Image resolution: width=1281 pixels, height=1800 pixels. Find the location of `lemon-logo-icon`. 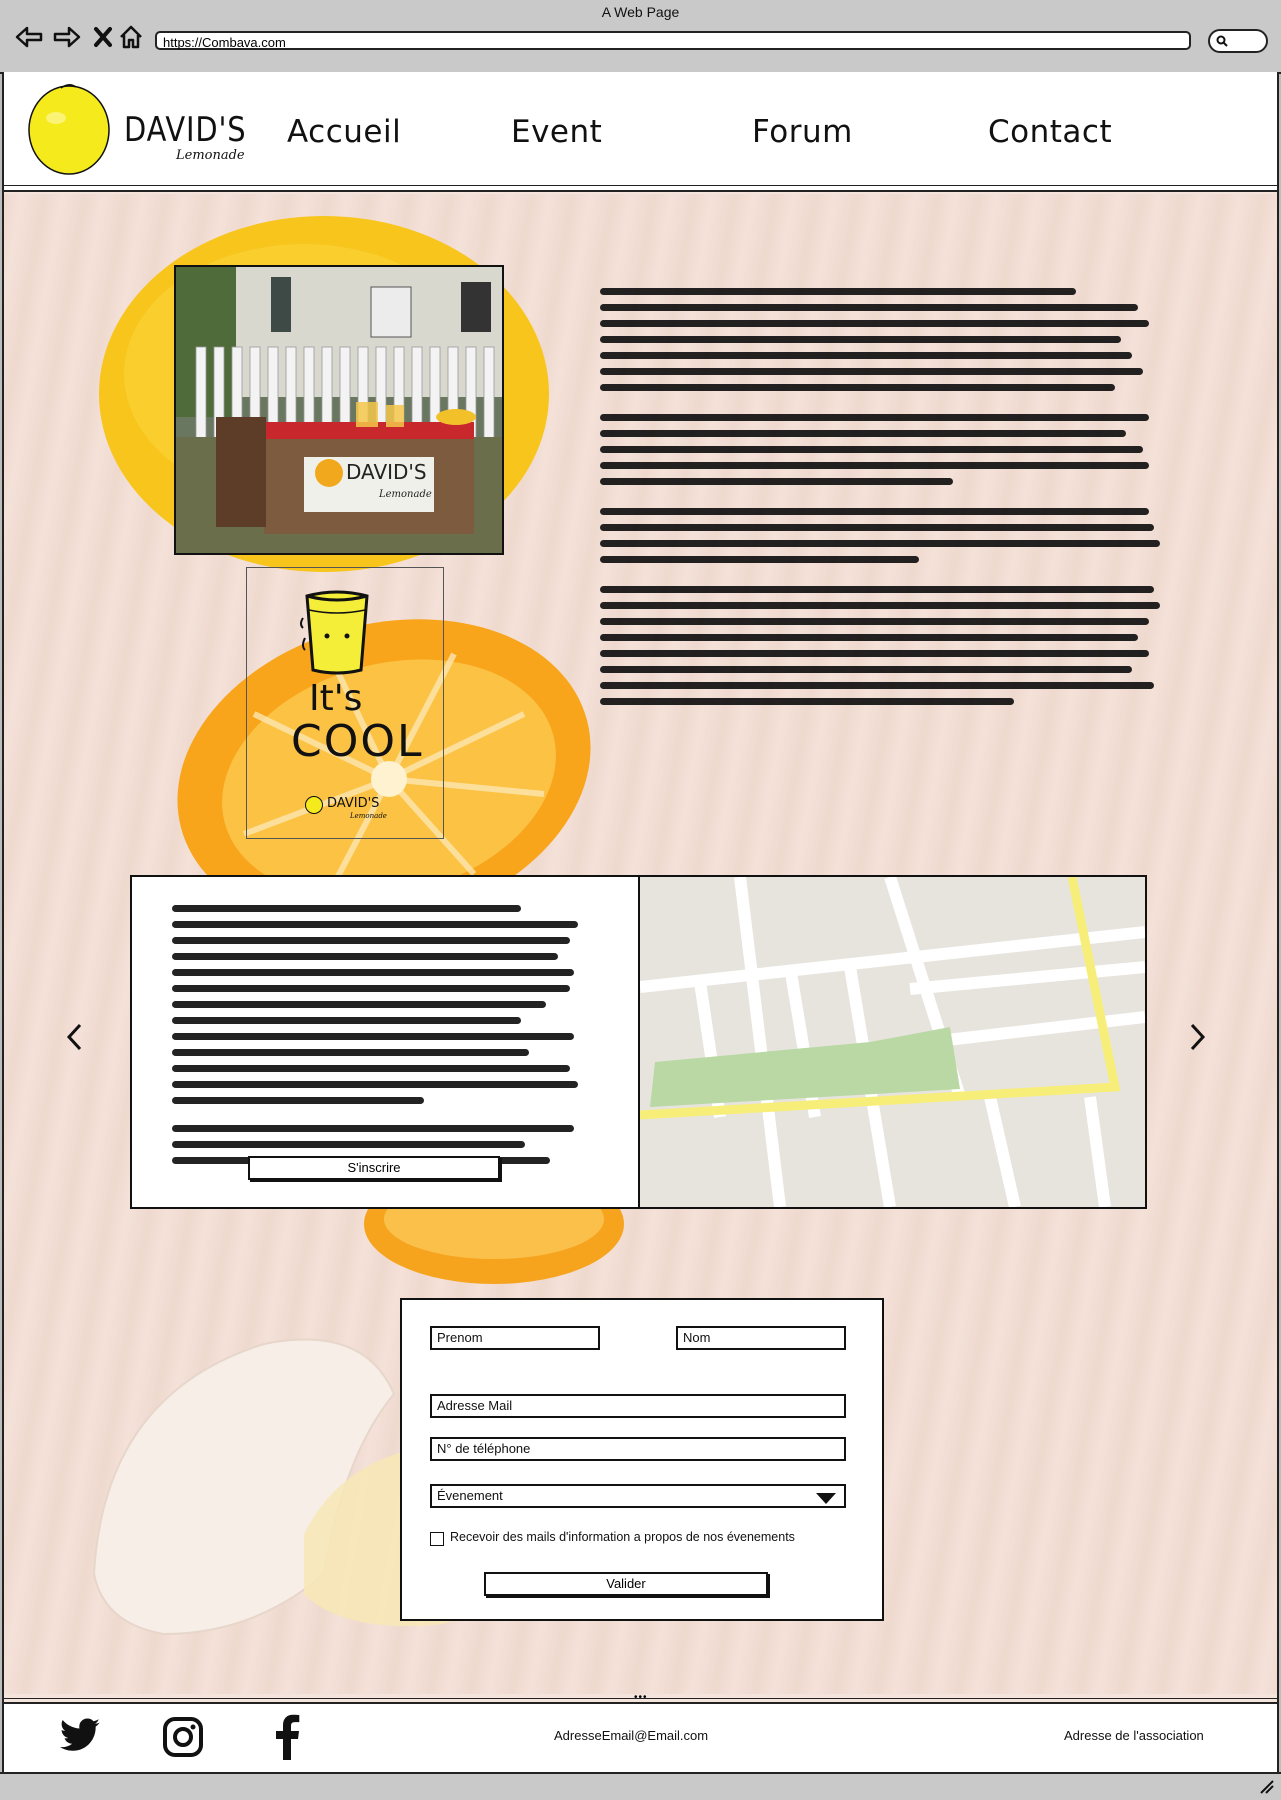

lemon-logo-icon is located at coordinates (69, 129).